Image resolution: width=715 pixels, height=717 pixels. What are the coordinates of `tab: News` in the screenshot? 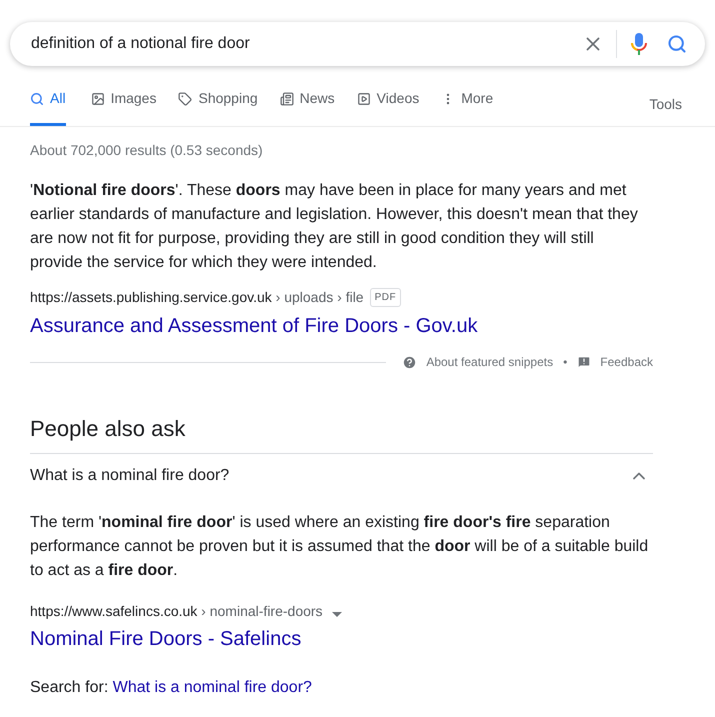 It's located at (307, 106).